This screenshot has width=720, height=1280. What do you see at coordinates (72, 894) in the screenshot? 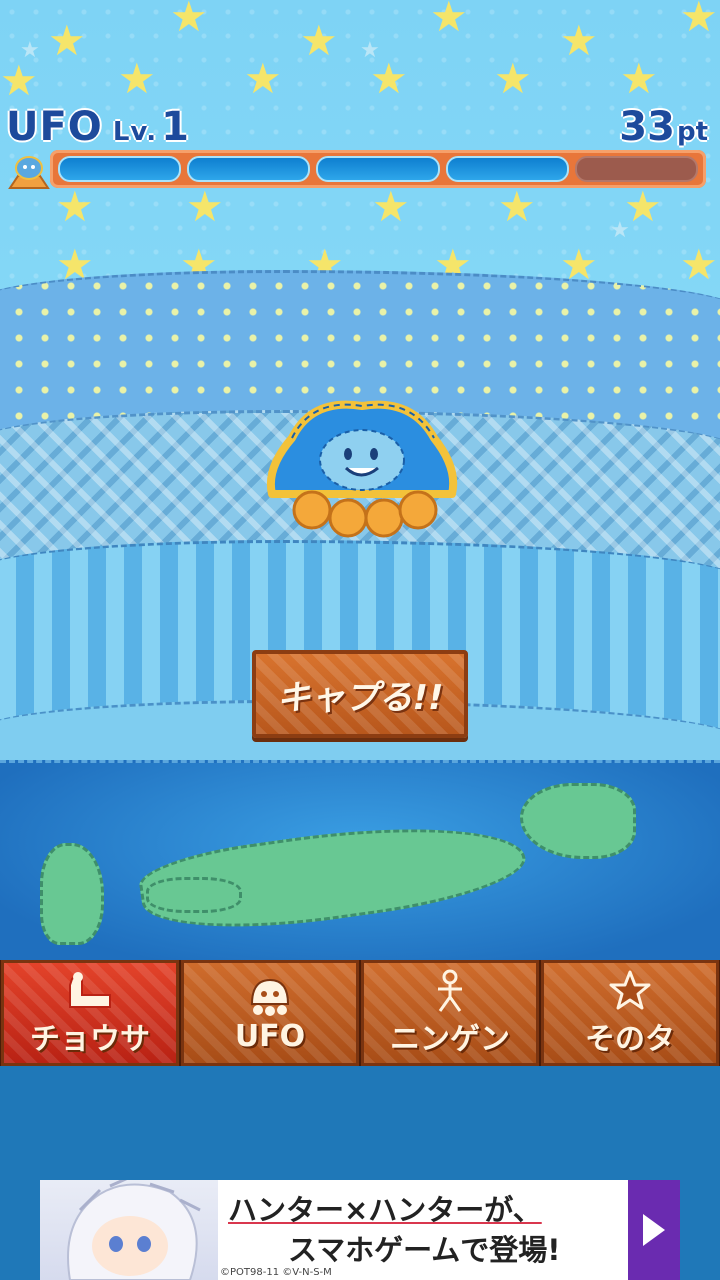
I see `island-kyushu` at bounding box center [72, 894].